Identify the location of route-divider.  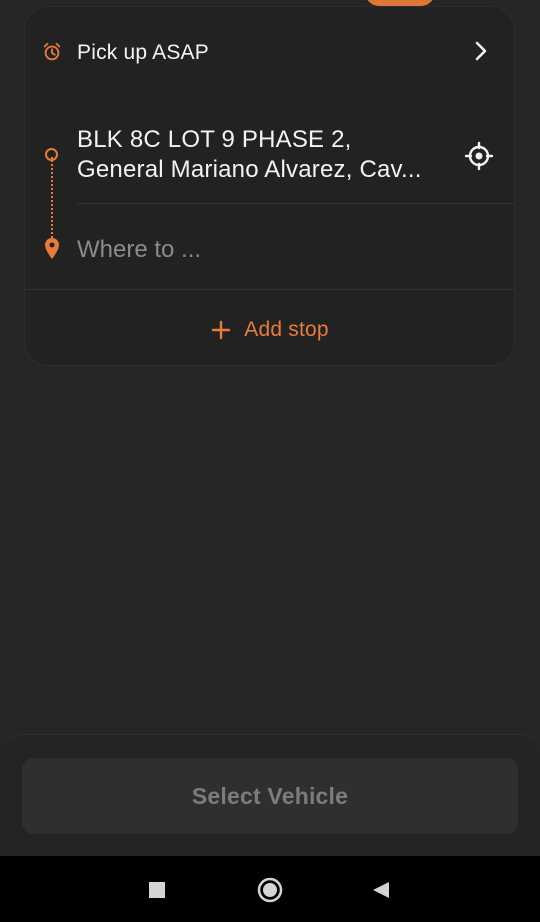
(295, 203).